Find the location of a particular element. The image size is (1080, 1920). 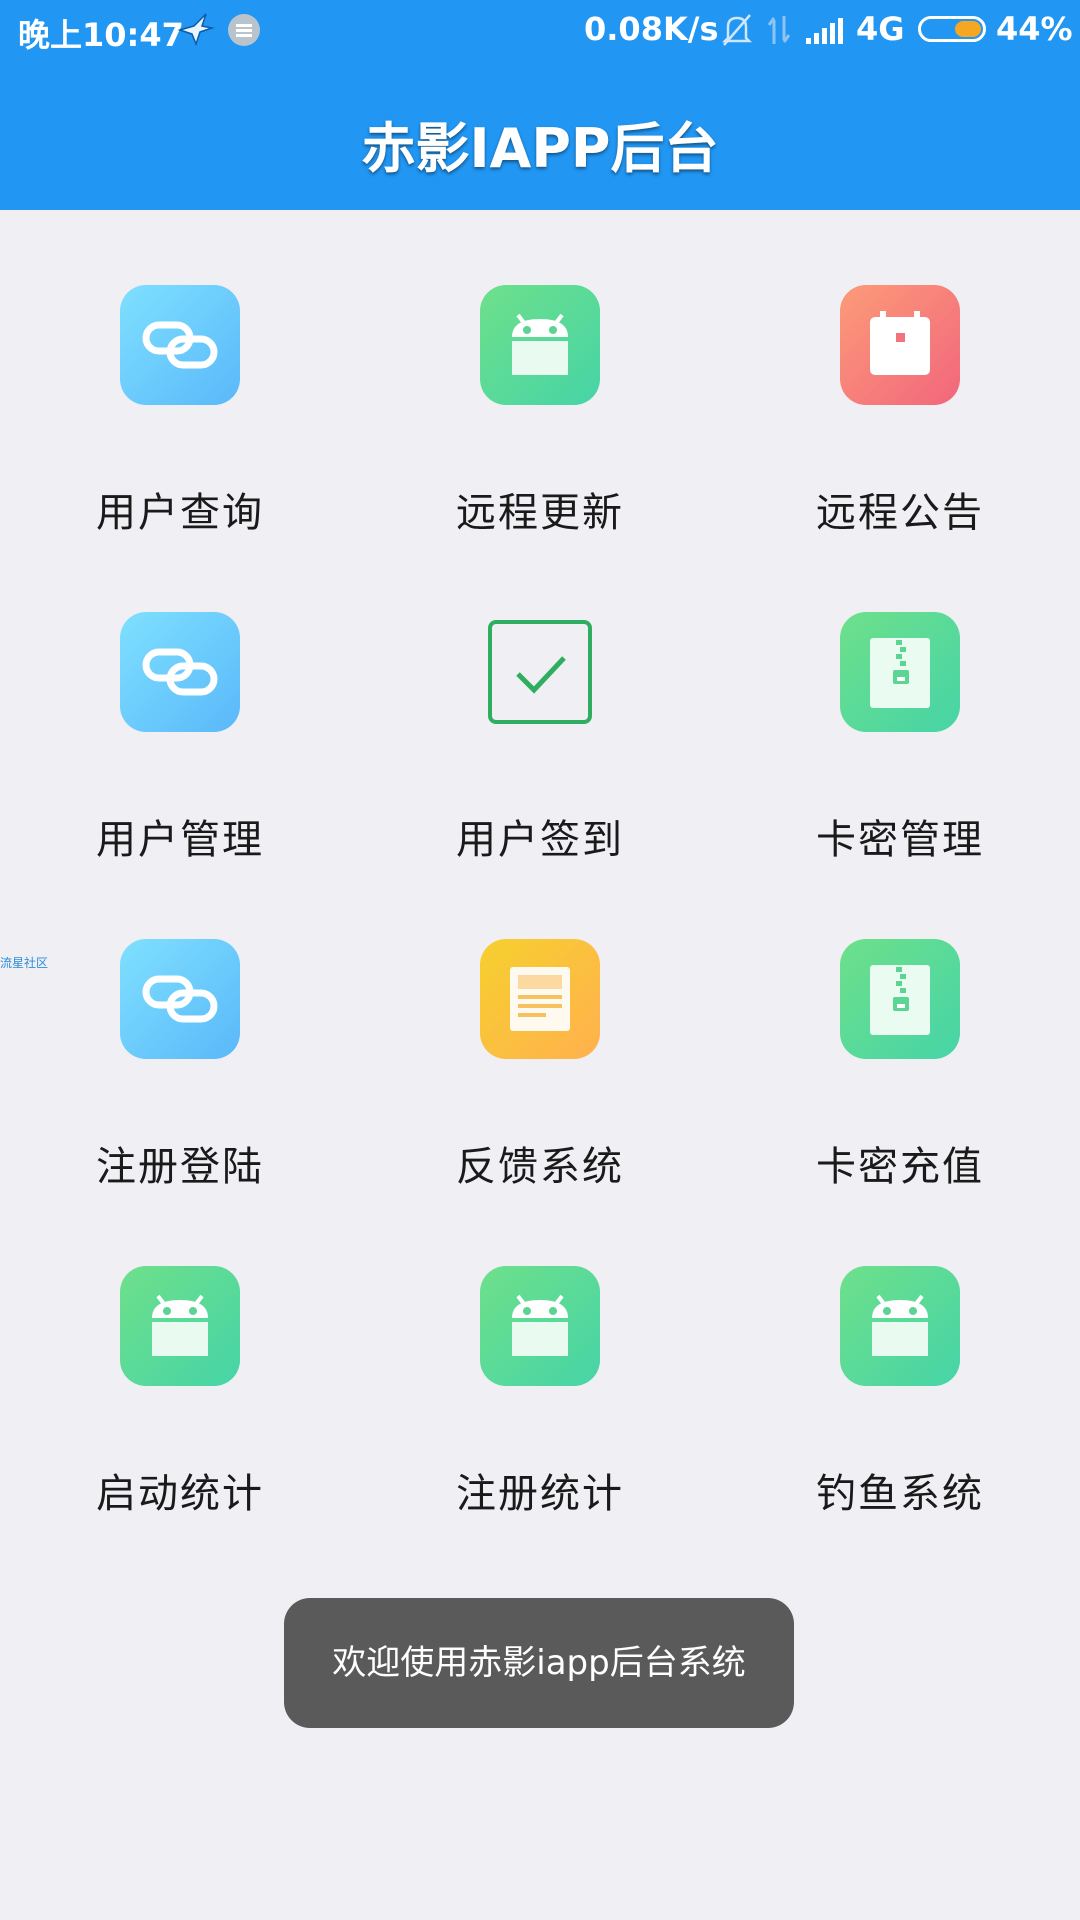

menu-item-register-stats: 注册统计 is located at coordinates (540, 1354).